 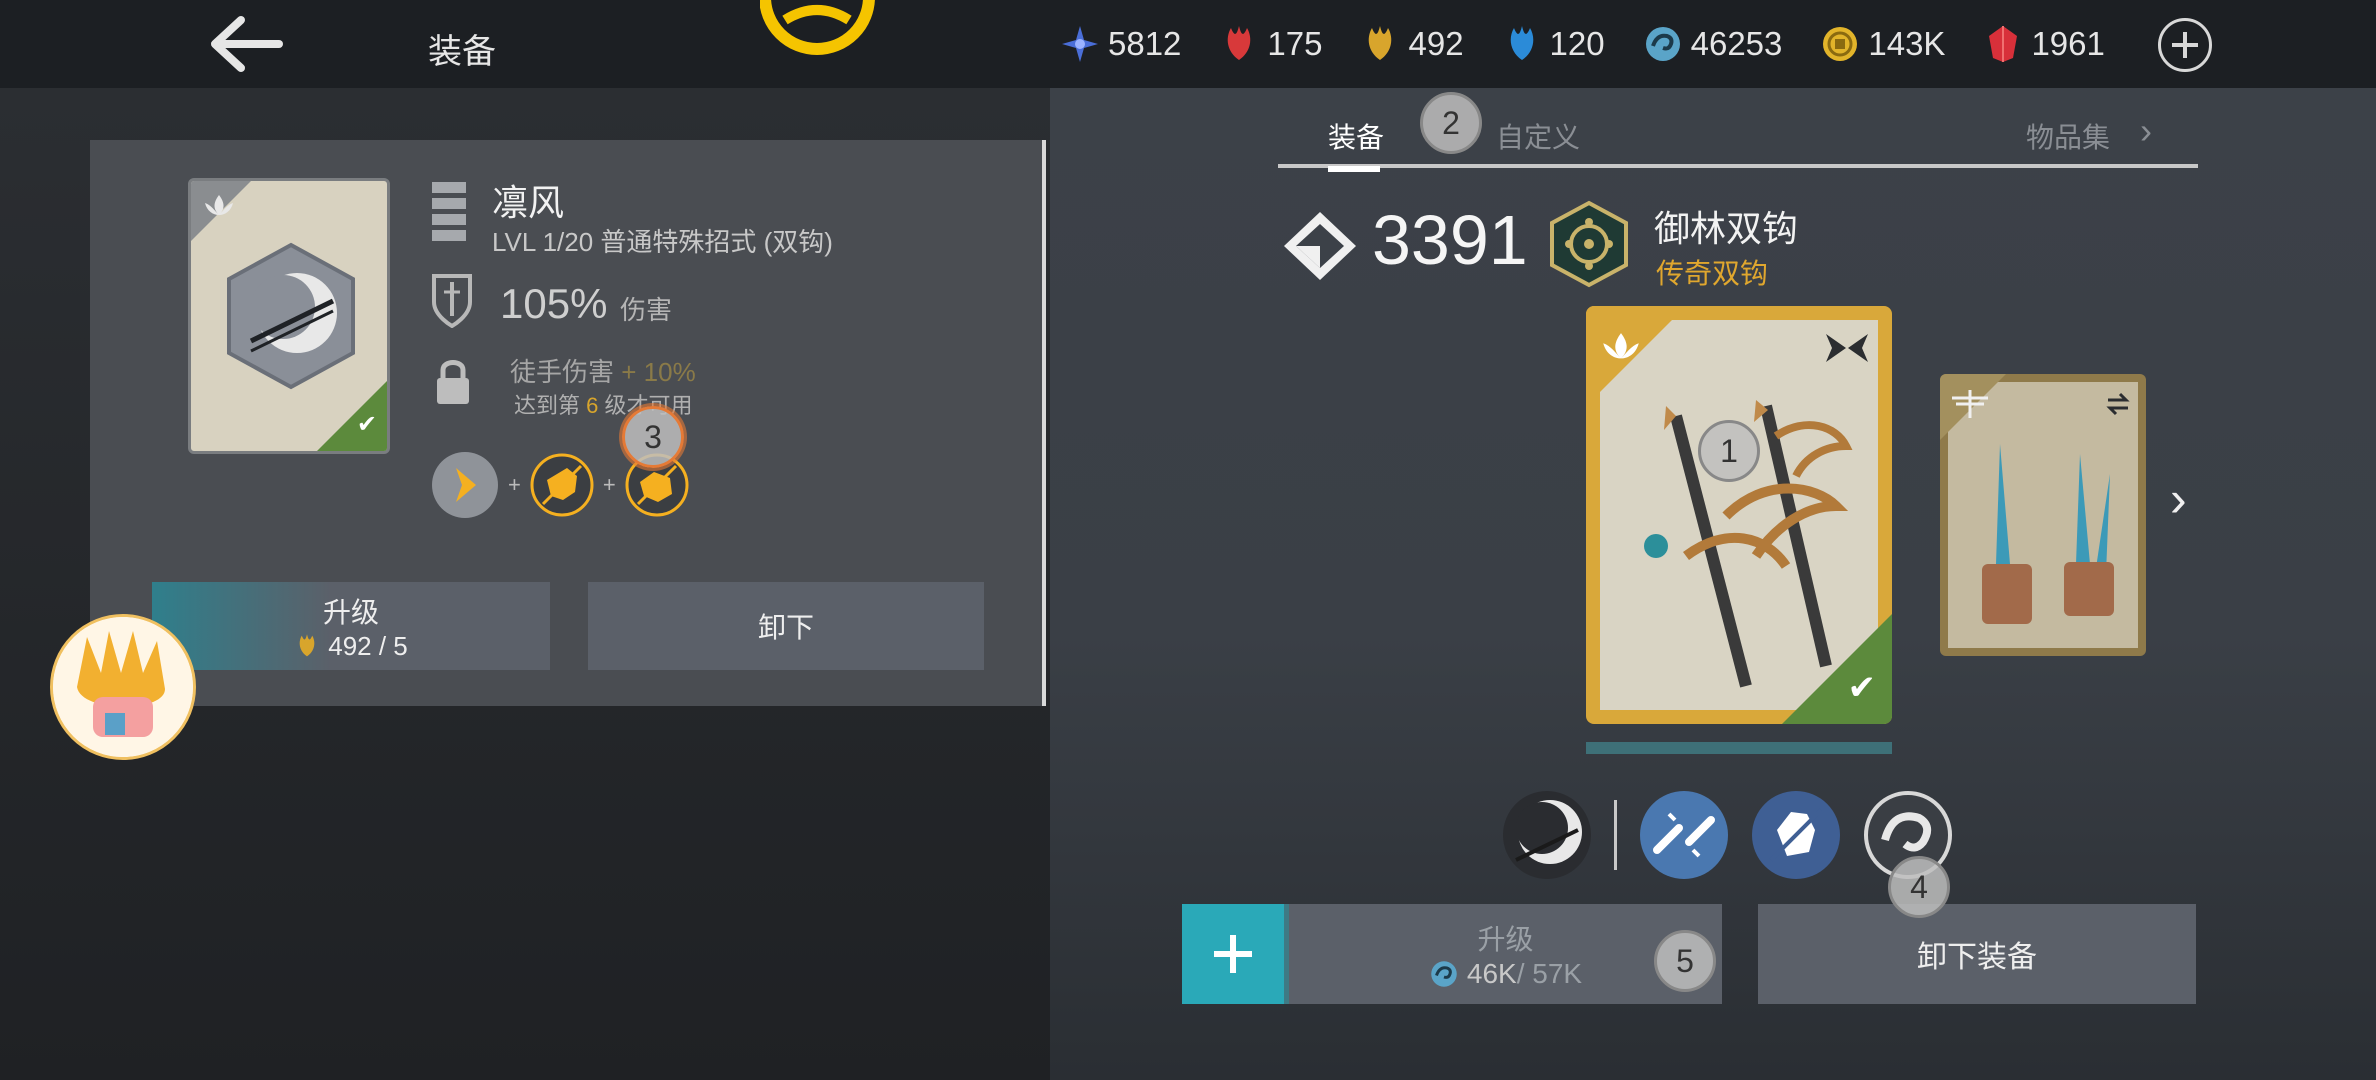 What do you see at coordinates (1436, 43) in the screenshot?
I see `currency-value: 492` at bounding box center [1436, 43].